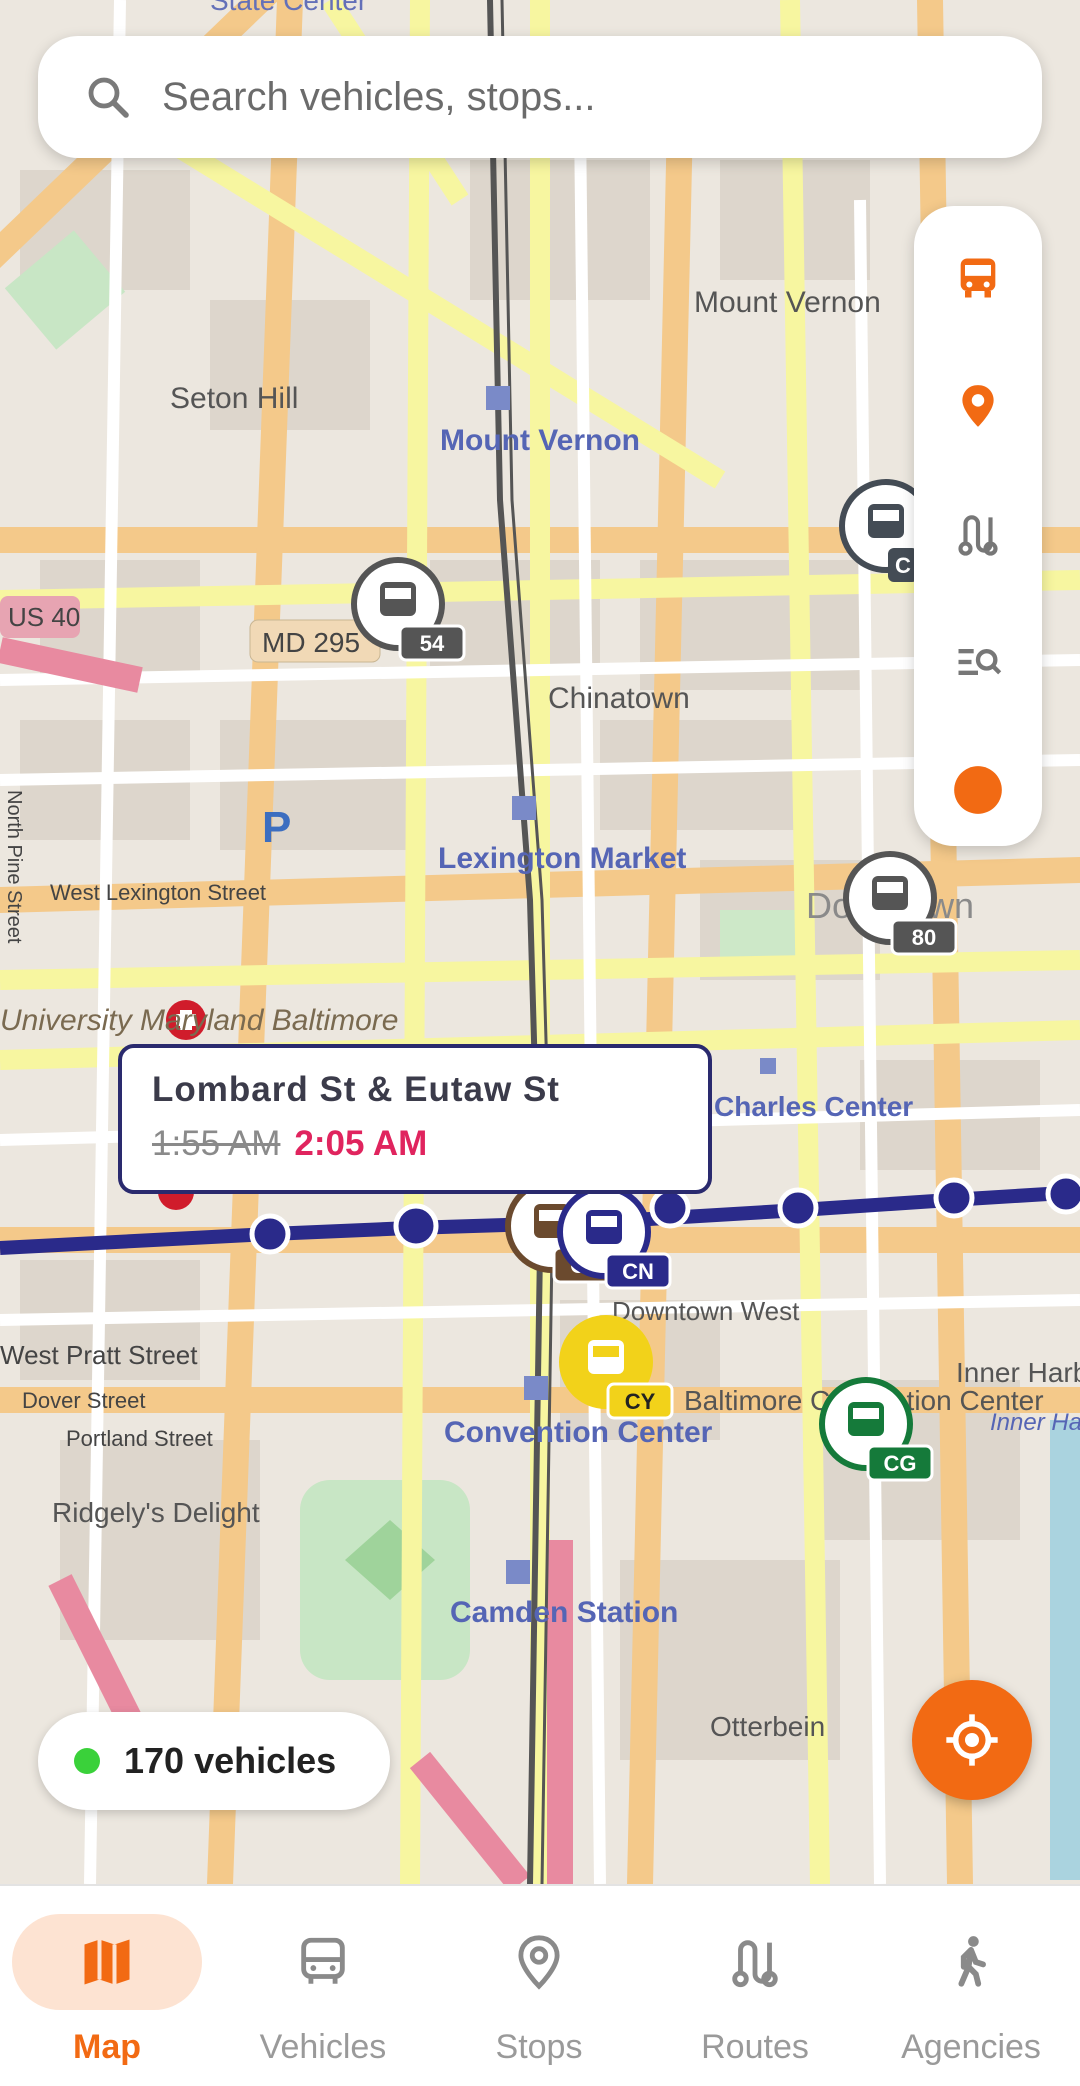 This screenshot has height=2086, width=1080. What do you see at coordinates (539, 2047) in the screenshot?
I see `nav-label: Stops` at bounding box center [539, 2047].